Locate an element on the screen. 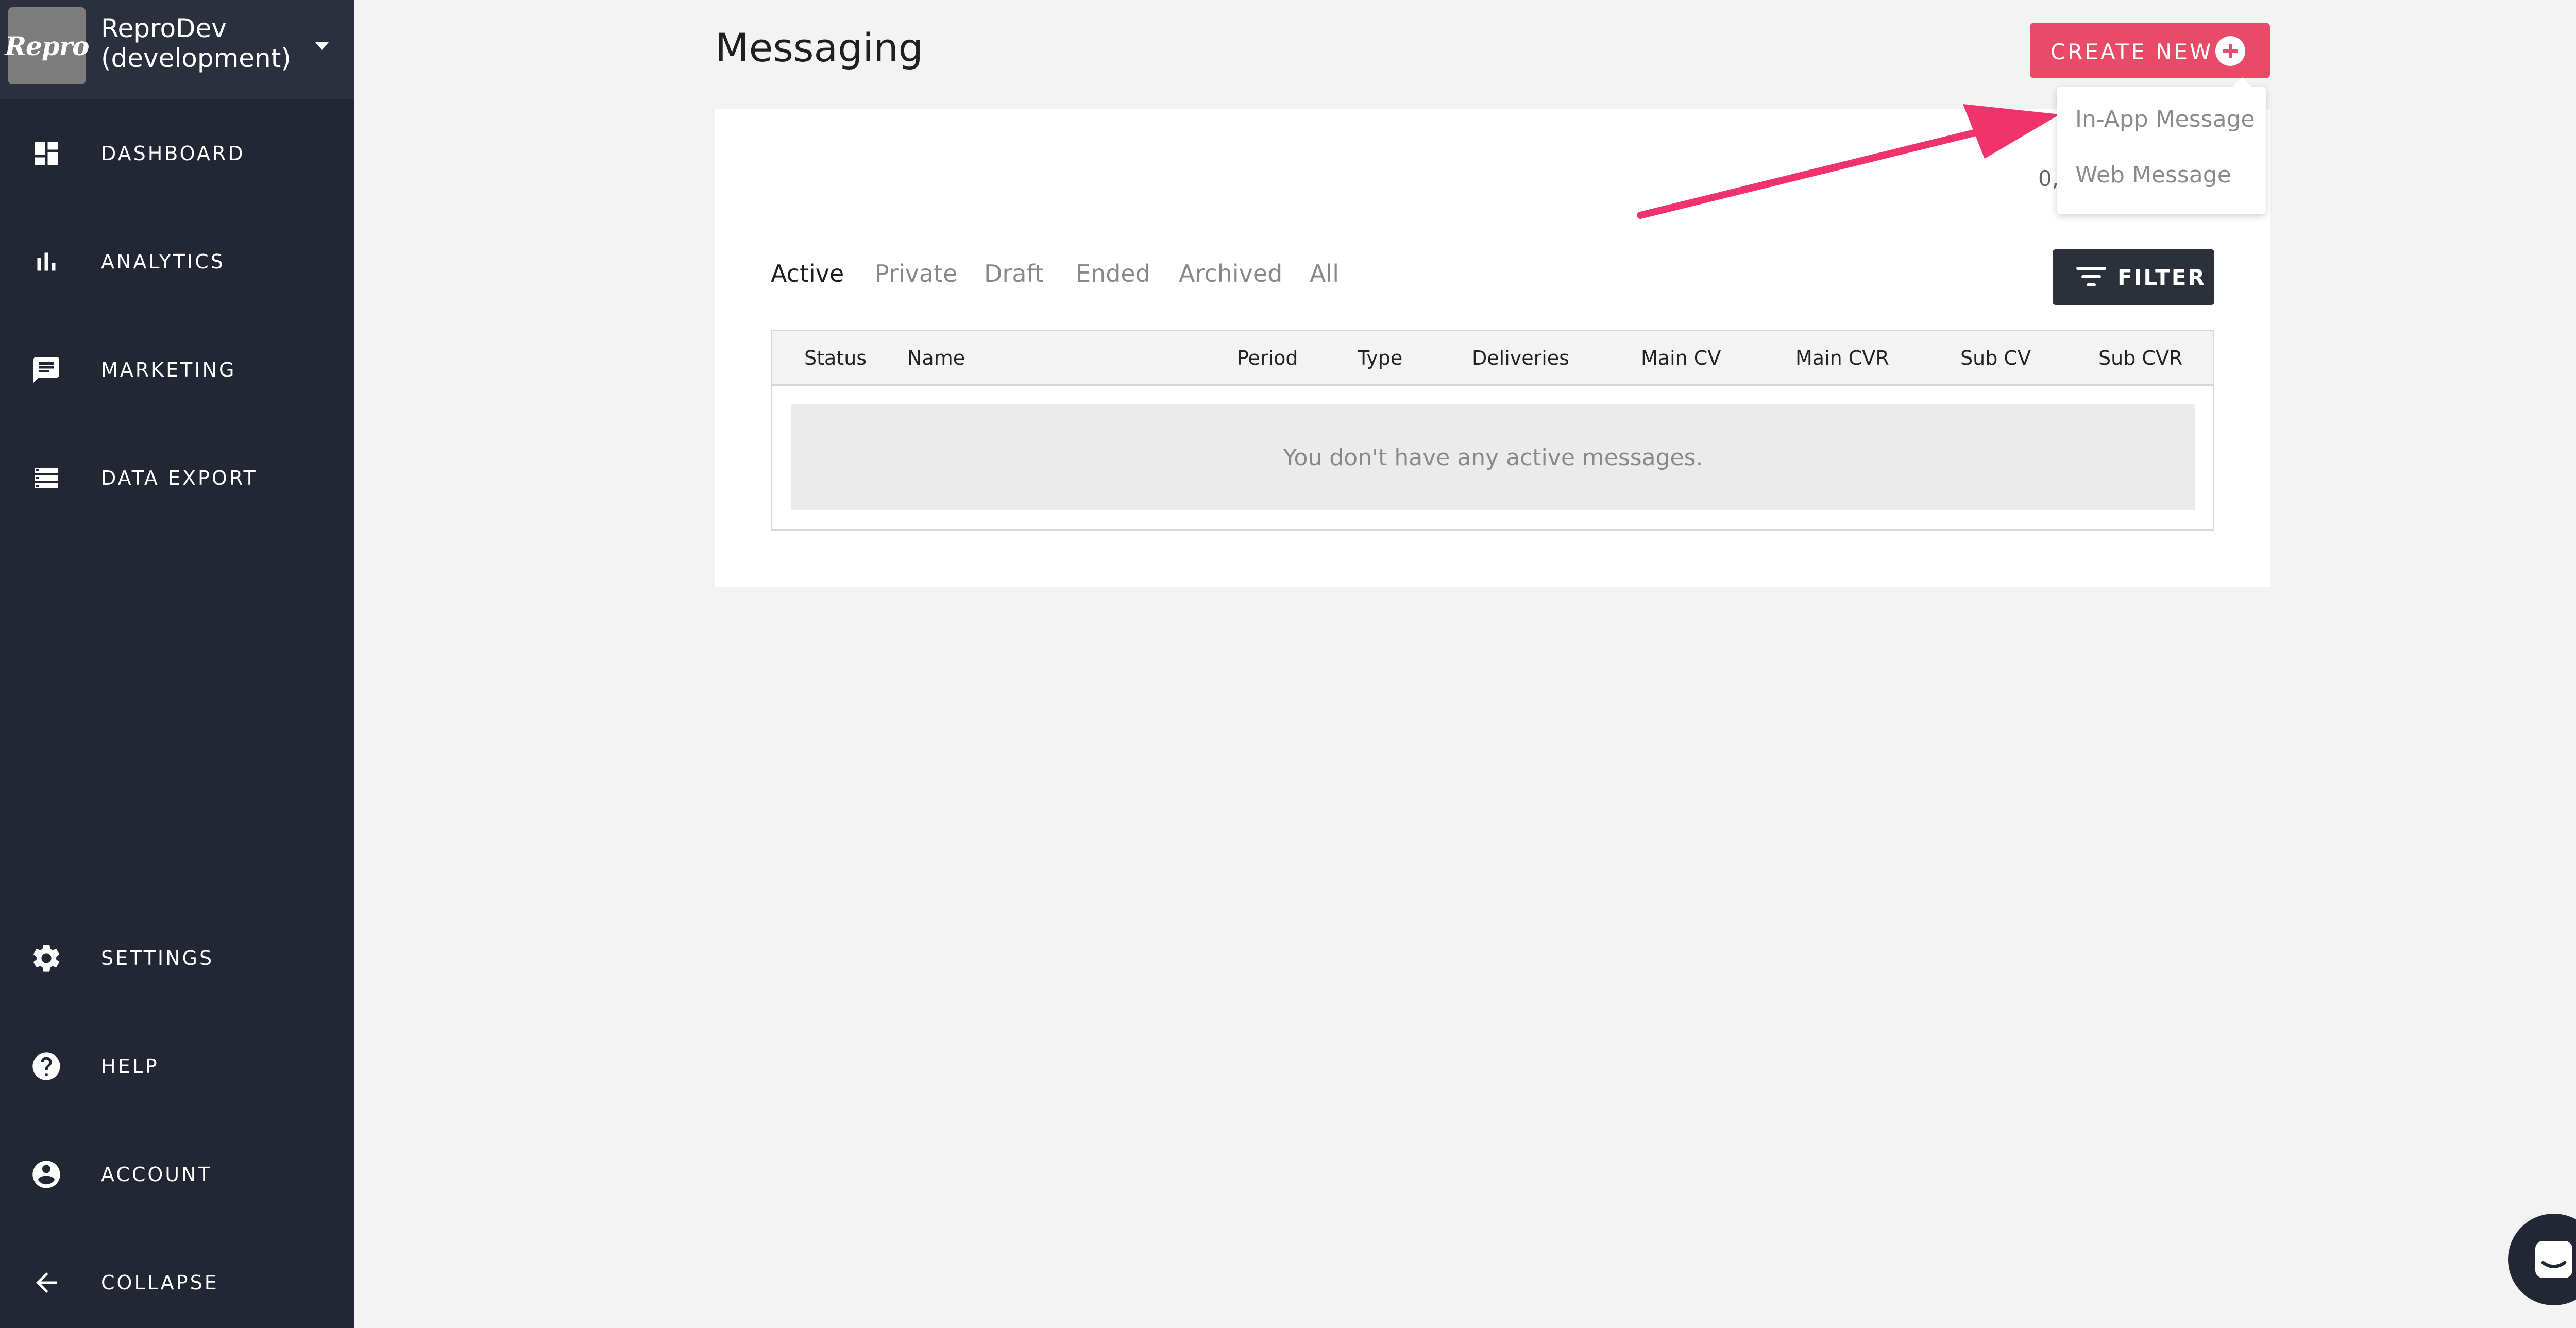  sidebar-item-account: ACCOUNT is located at coordinates (177, 1174).